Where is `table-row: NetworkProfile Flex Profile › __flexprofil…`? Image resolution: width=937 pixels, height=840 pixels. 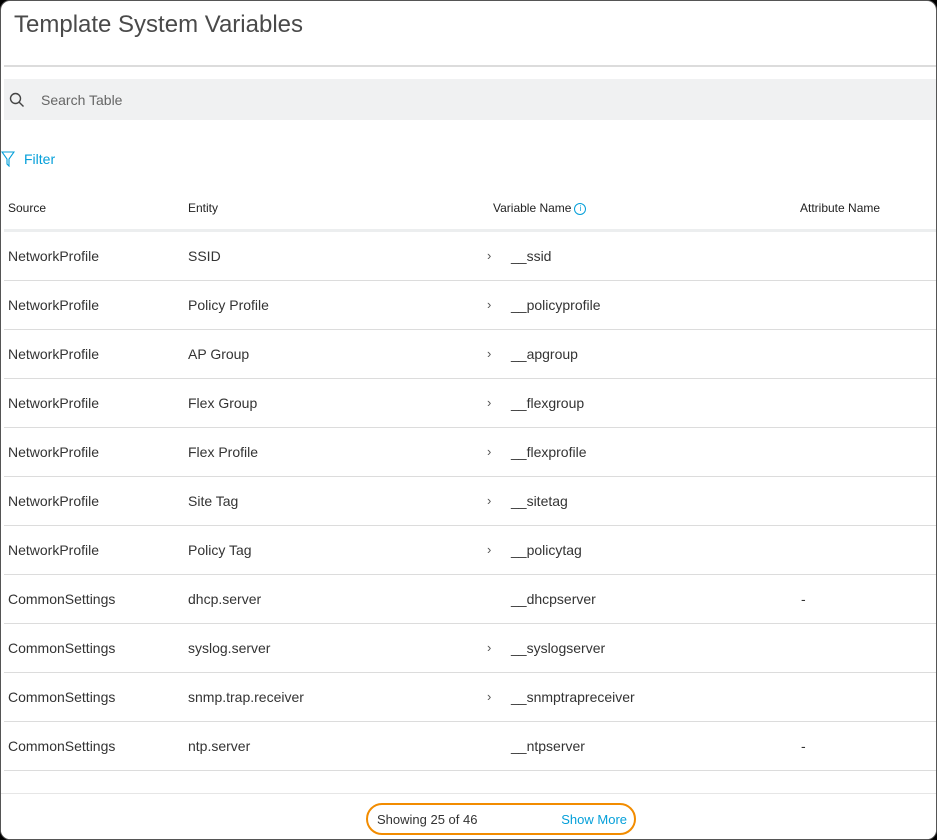
table-row: NetworkProfile Flex Profile › __flexprofil… is located at coordinates (470, 452).